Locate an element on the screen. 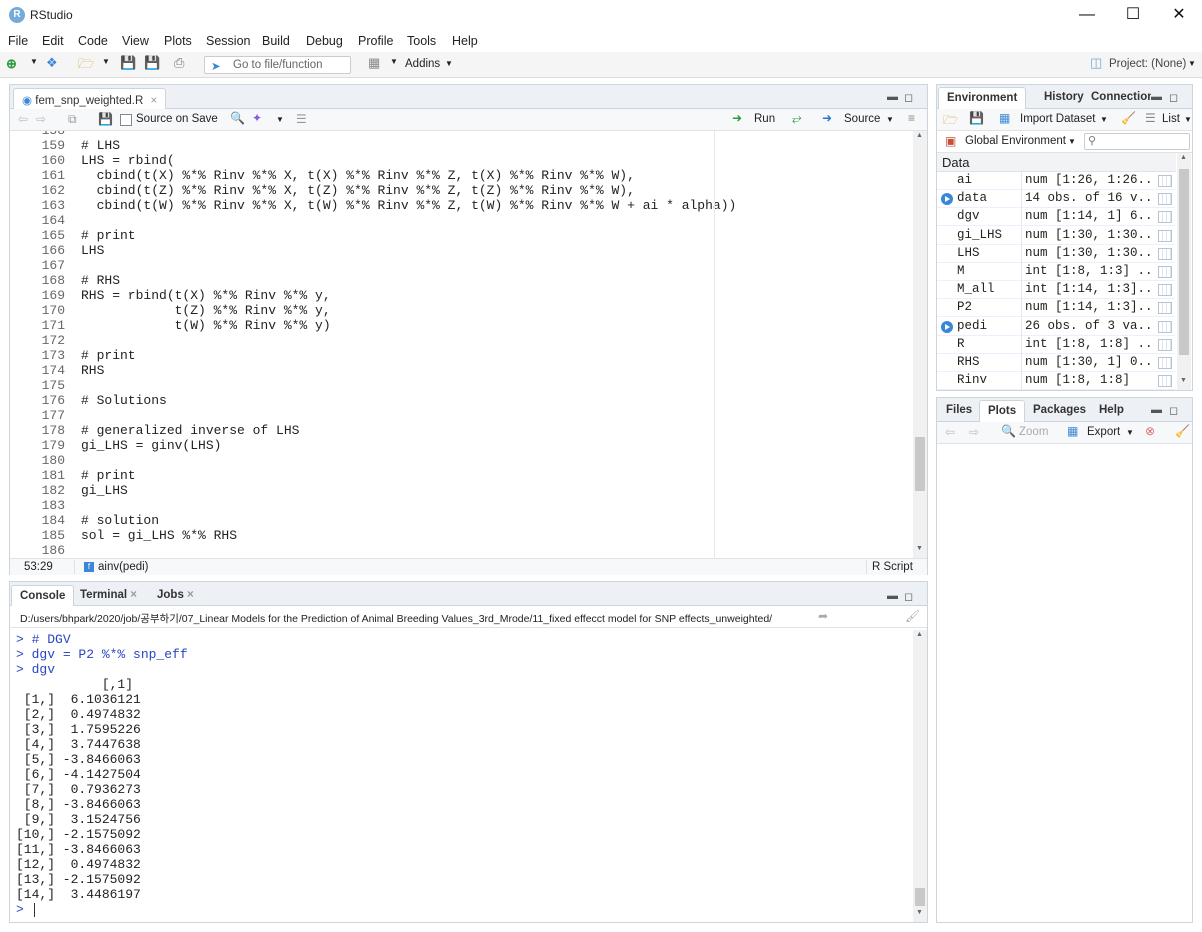 The width and height of the screenshot is (1202, 932). search-icon: 🔍 is located at coordinates (237, 118).